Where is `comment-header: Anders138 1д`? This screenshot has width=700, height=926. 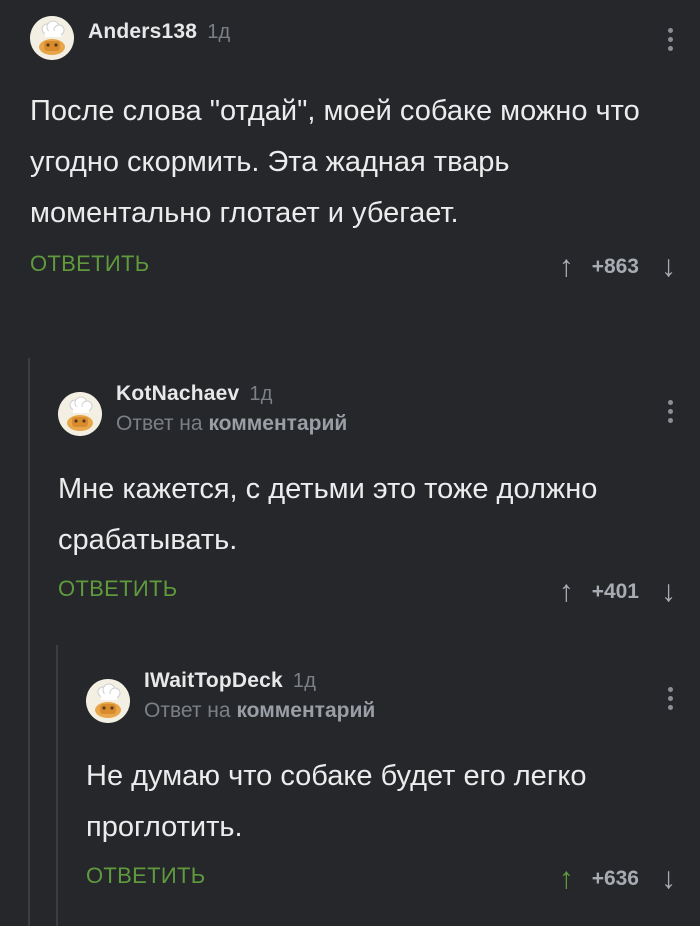 comment-header: Anders138 1д is located at coordinates (365, 41).